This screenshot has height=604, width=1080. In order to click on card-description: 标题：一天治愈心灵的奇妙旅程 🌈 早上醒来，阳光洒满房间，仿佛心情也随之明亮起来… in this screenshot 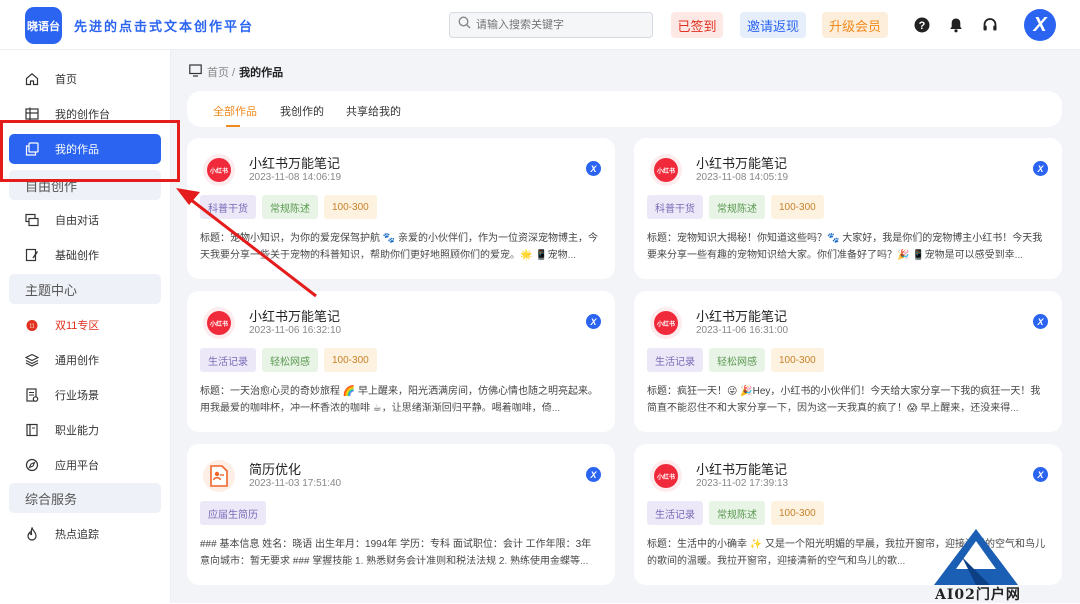, I will do `click(401, 400)`.